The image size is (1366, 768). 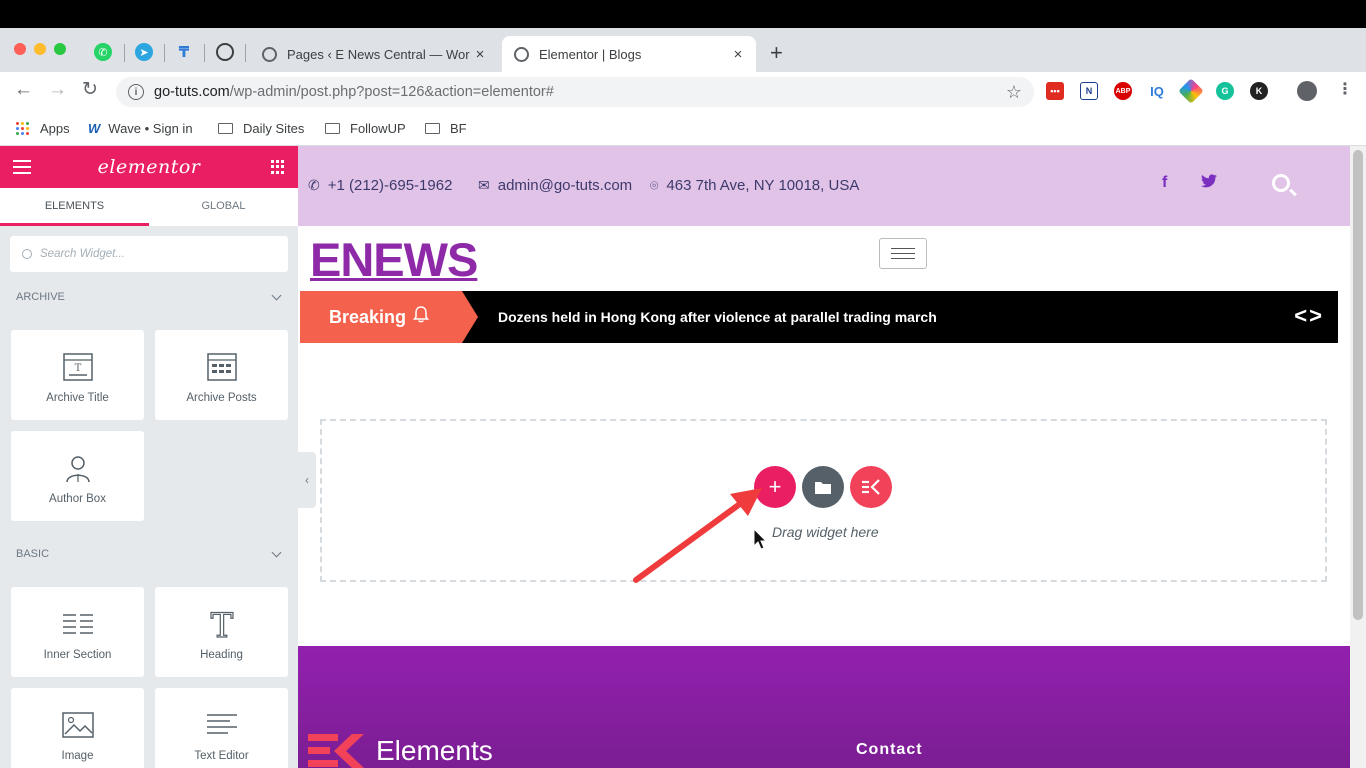 I want to click on minimize-window-button, so click(x=40, y=49).